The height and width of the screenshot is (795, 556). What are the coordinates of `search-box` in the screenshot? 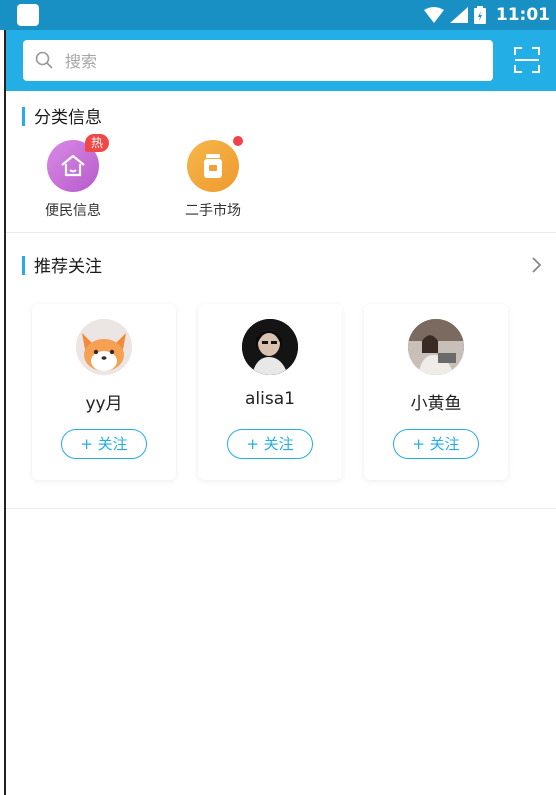 It's located at (258, 61).